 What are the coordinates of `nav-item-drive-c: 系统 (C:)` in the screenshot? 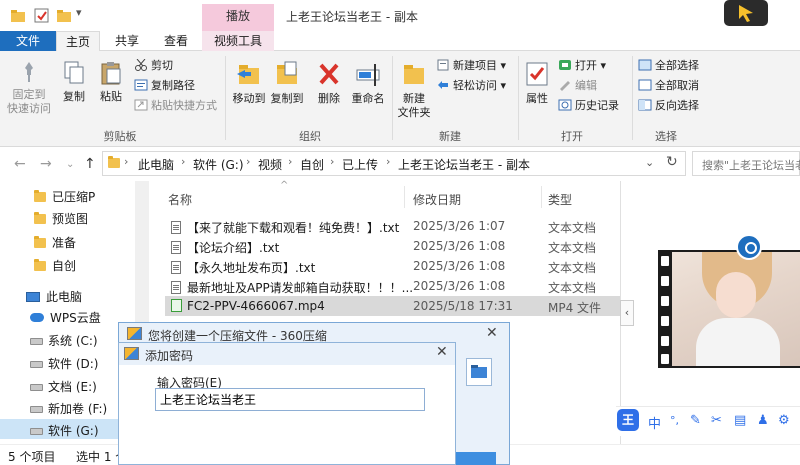 It's located at (64, 340).